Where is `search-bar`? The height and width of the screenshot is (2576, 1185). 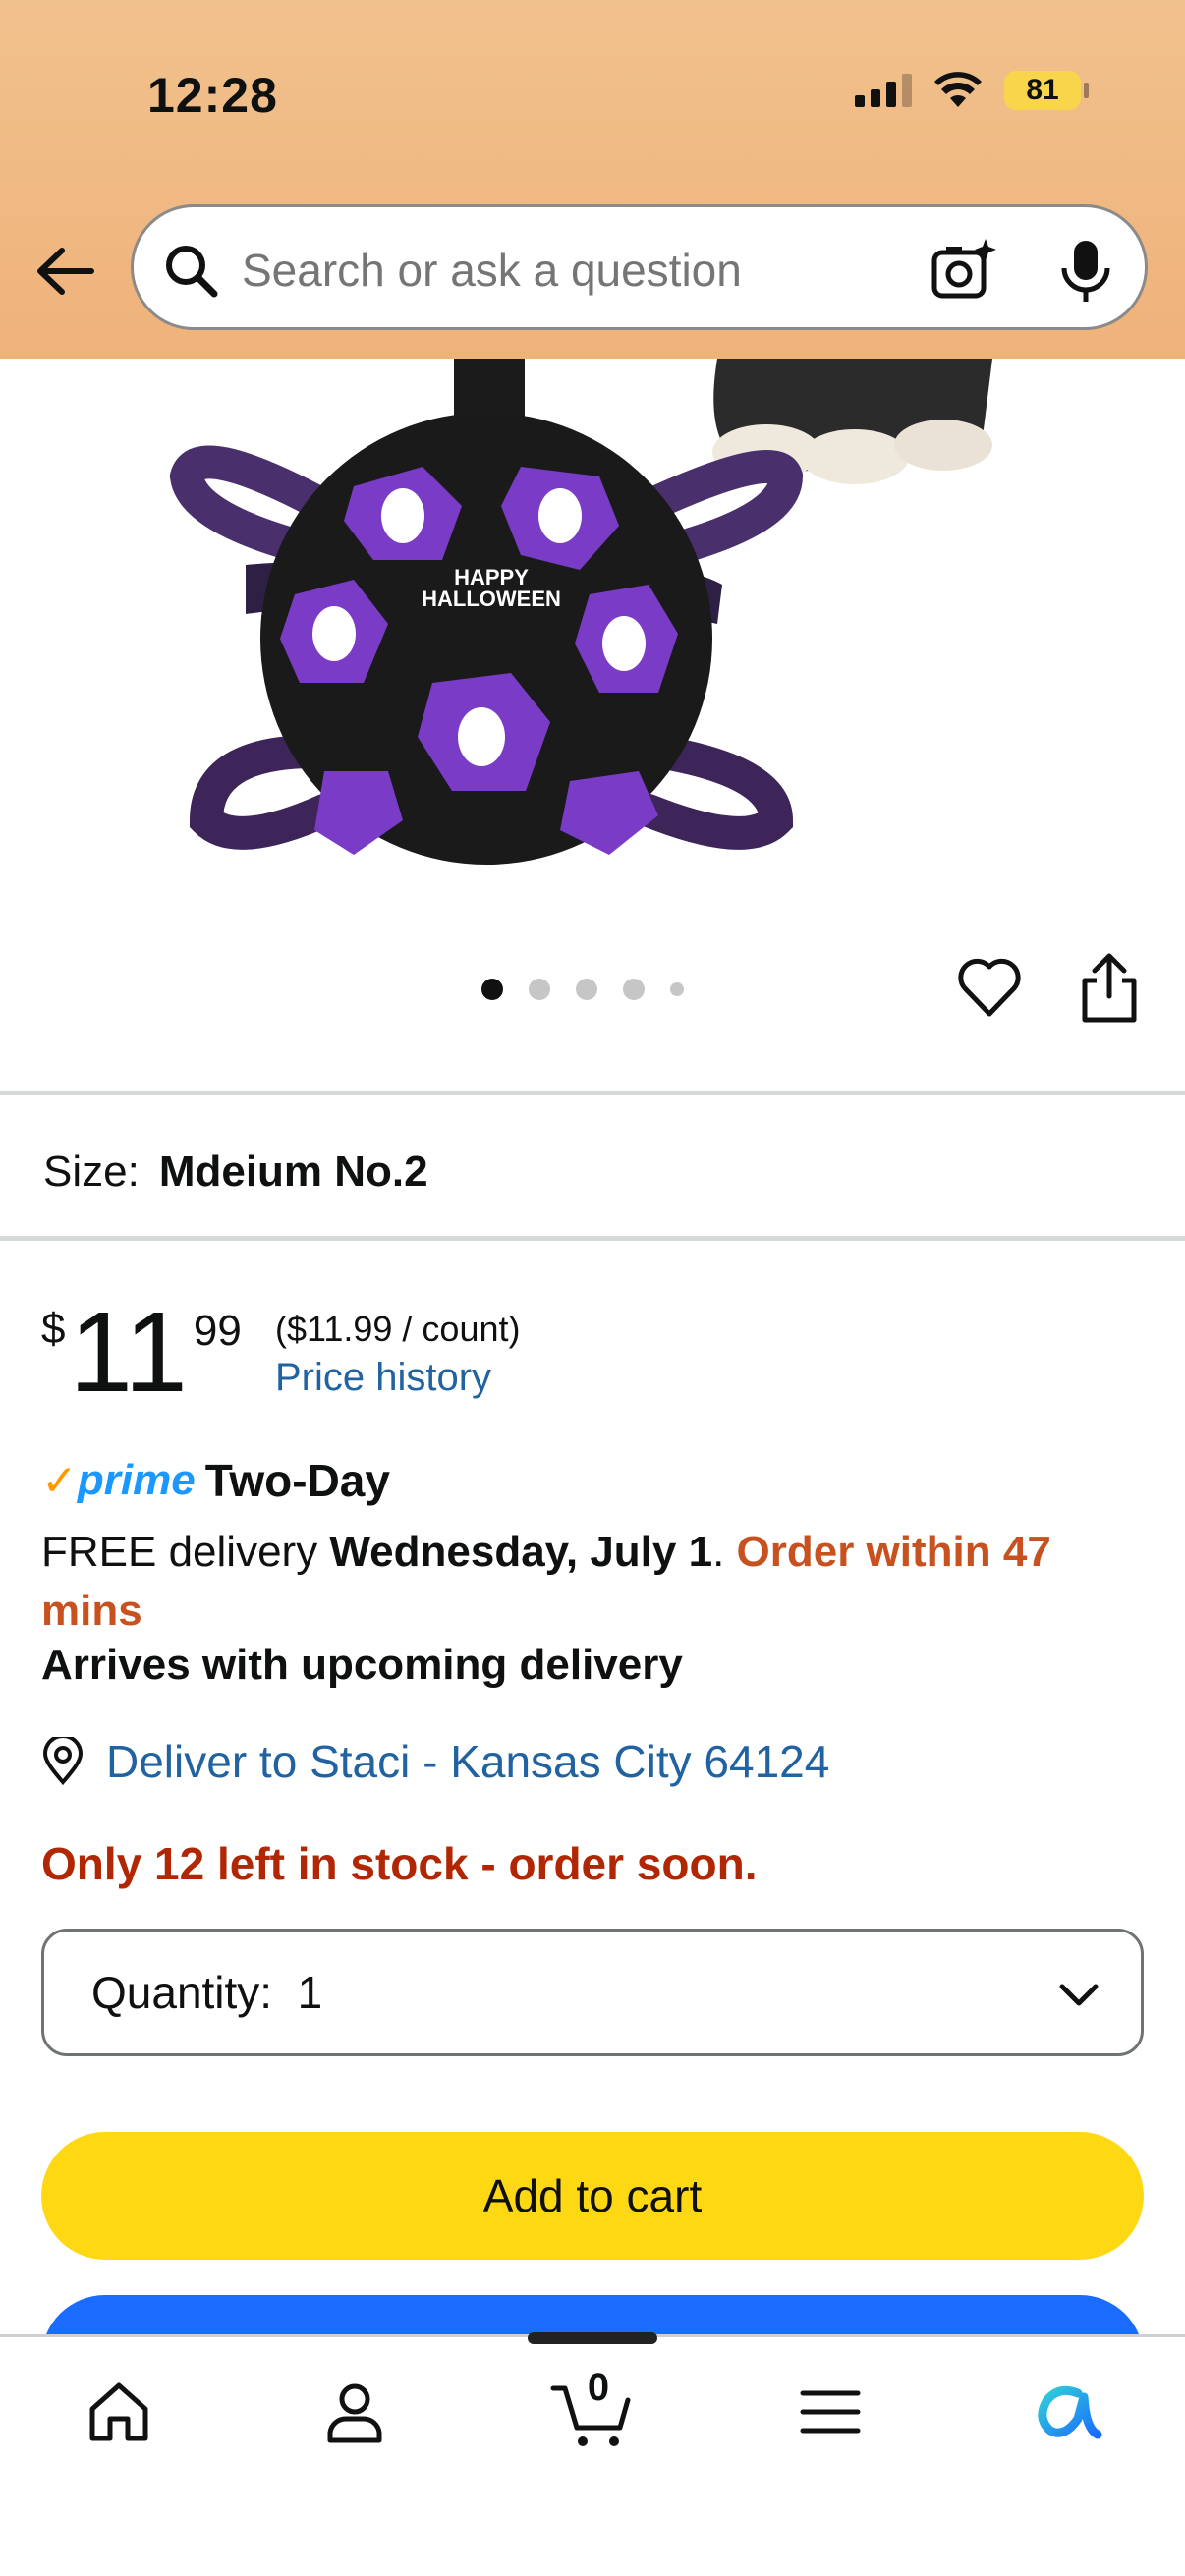
search-bar is located at coordinates (639, 267).